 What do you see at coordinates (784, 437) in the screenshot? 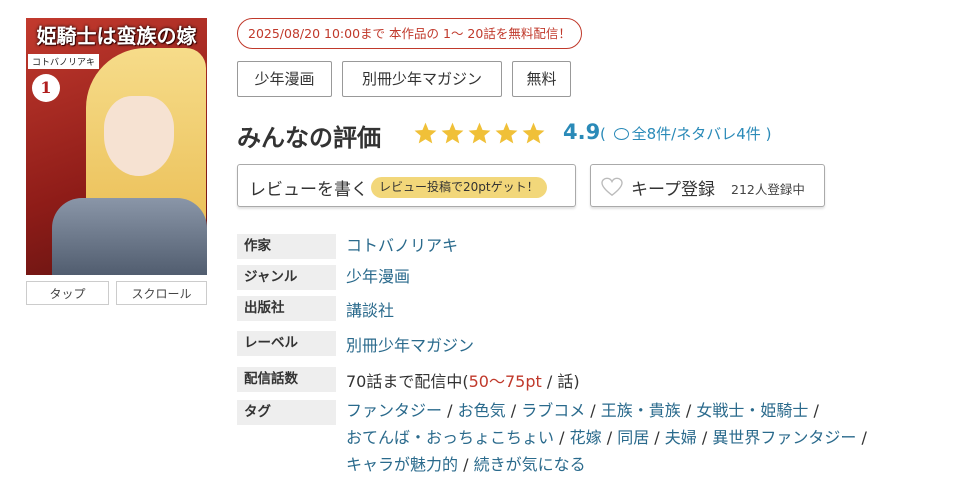
I see `tag-link: 異世界ファンタジー` at bounding box center [784, 437].